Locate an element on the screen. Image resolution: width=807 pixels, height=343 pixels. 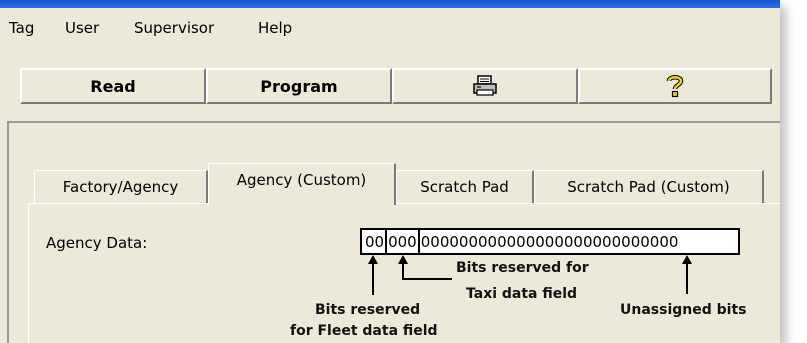
unassigned-arrow-line is located at coordinates (687, 278).